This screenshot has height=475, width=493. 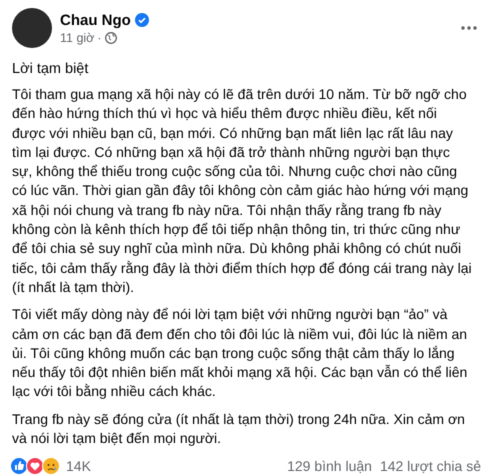 What do you see at coordinates (51, 69) in the screenshot?
I see `post-title: Lời tạm biệt` at bounding box center [51, 69].